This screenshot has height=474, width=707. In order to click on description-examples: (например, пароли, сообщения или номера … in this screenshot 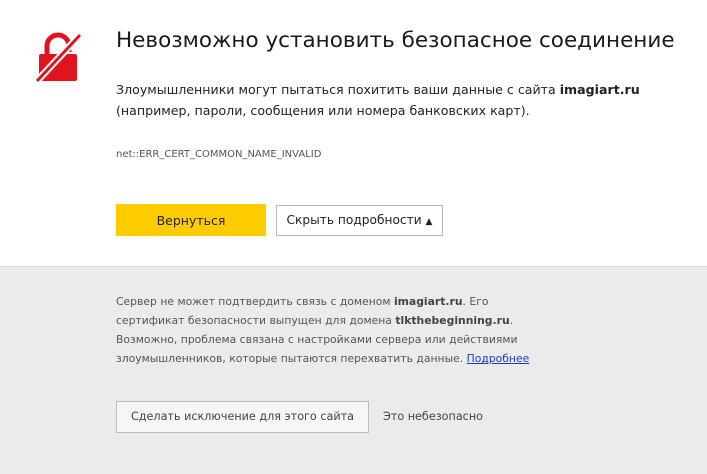, I will do `click(323, 110)`.